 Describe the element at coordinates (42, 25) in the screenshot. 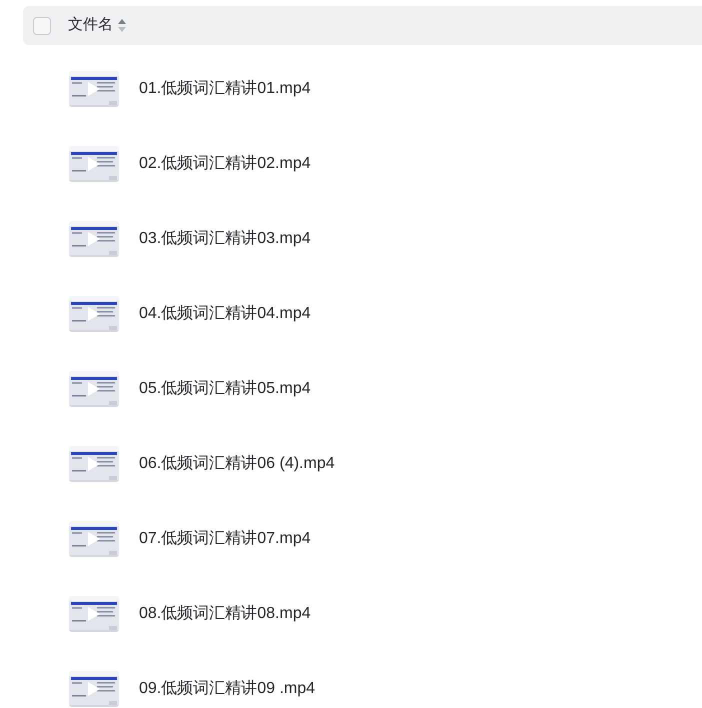

I see `select-all-checkbox` at that location.